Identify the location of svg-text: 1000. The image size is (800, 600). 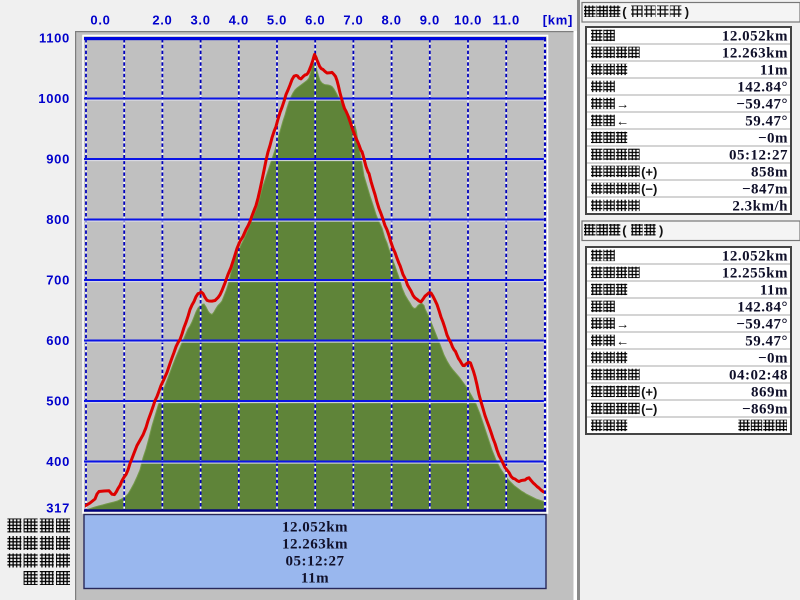
(54, 98).